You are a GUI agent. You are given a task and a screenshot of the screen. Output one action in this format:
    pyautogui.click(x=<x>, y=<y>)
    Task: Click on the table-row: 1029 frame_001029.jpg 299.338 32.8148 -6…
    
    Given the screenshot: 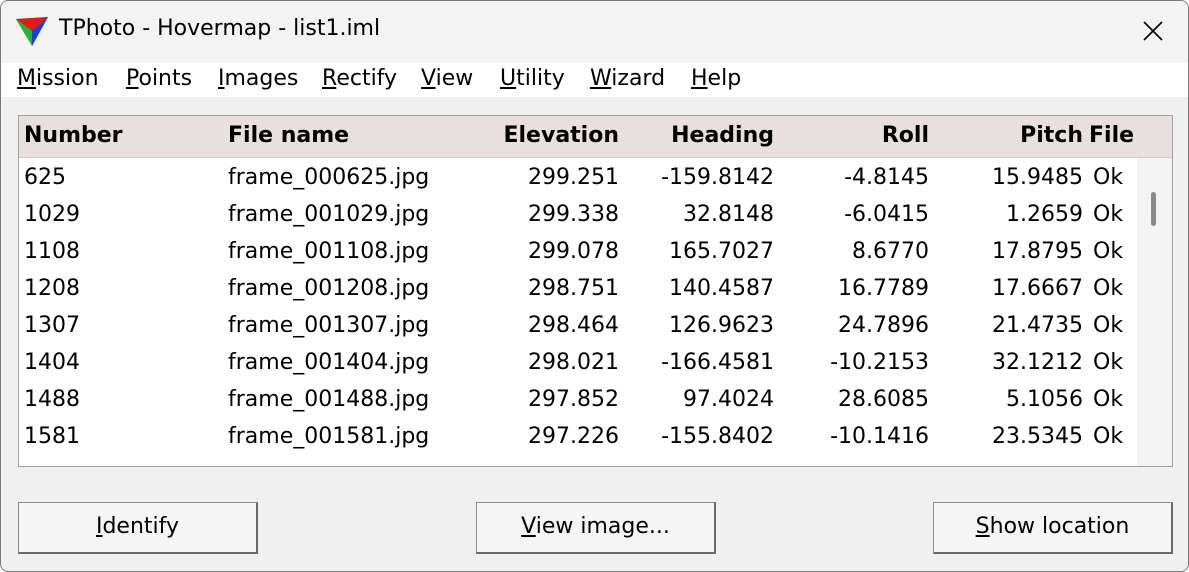 What is the action you would take?
    pyautogui.click(x=578, y=213)
    